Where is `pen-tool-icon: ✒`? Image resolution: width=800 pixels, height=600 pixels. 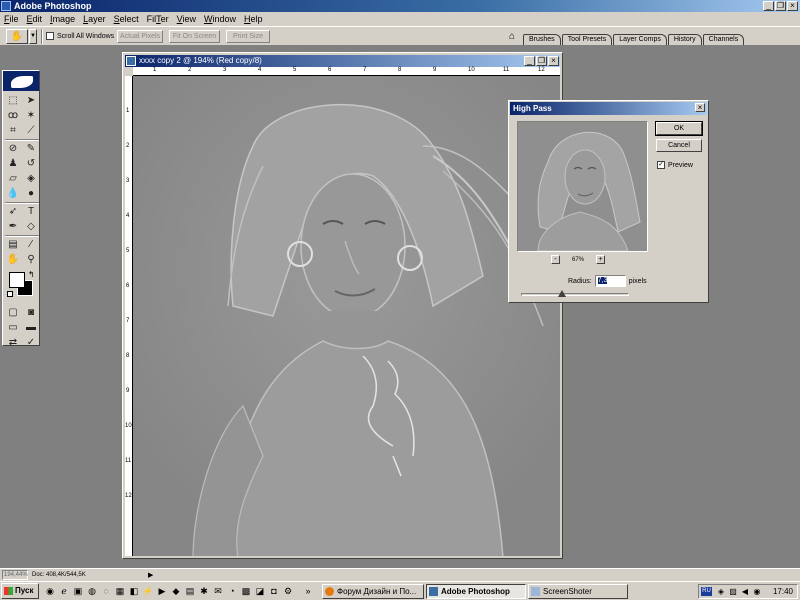 pen-tool-icon: ✒ is located at coordinates (13, 227).